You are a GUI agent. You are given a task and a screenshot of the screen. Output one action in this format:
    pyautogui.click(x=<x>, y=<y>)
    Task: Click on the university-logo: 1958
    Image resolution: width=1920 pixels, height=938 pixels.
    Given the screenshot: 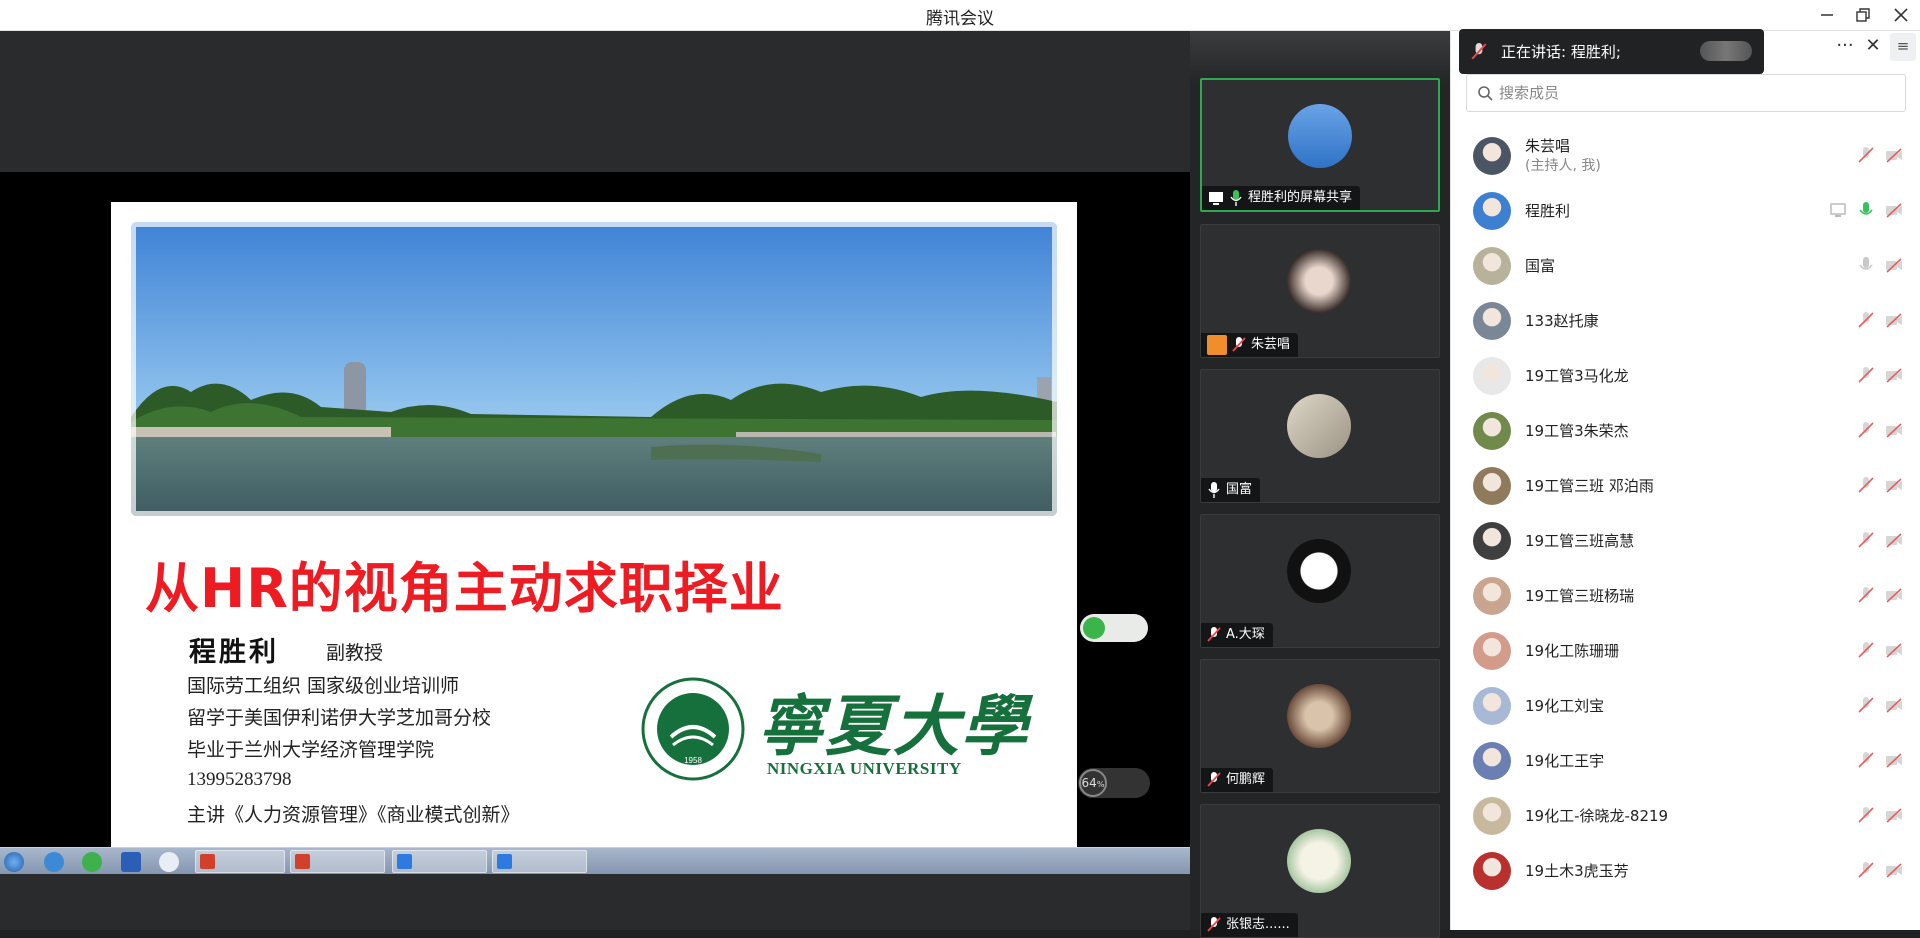 What is the action you would take?
    pyautogui.click(x=693, y=729)
    